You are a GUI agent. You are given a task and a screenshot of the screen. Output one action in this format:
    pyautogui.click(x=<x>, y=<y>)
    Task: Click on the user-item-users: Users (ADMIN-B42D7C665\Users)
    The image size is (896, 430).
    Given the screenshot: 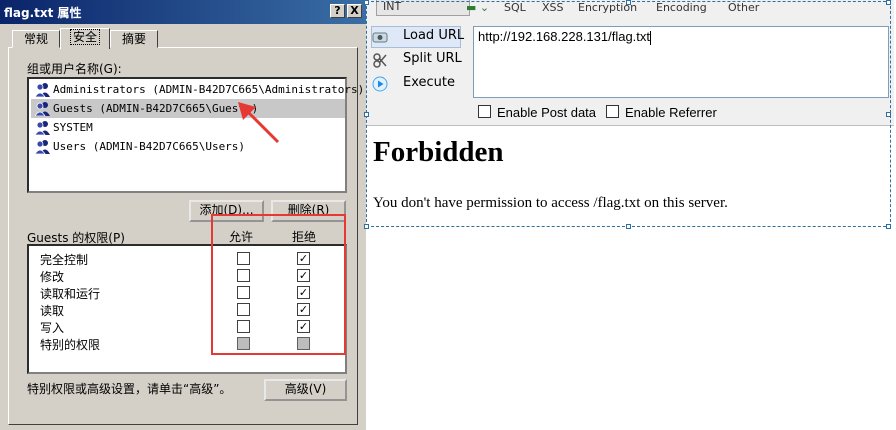 What is the action you would take?
    pyautogui.click(x=188, y=146)
    